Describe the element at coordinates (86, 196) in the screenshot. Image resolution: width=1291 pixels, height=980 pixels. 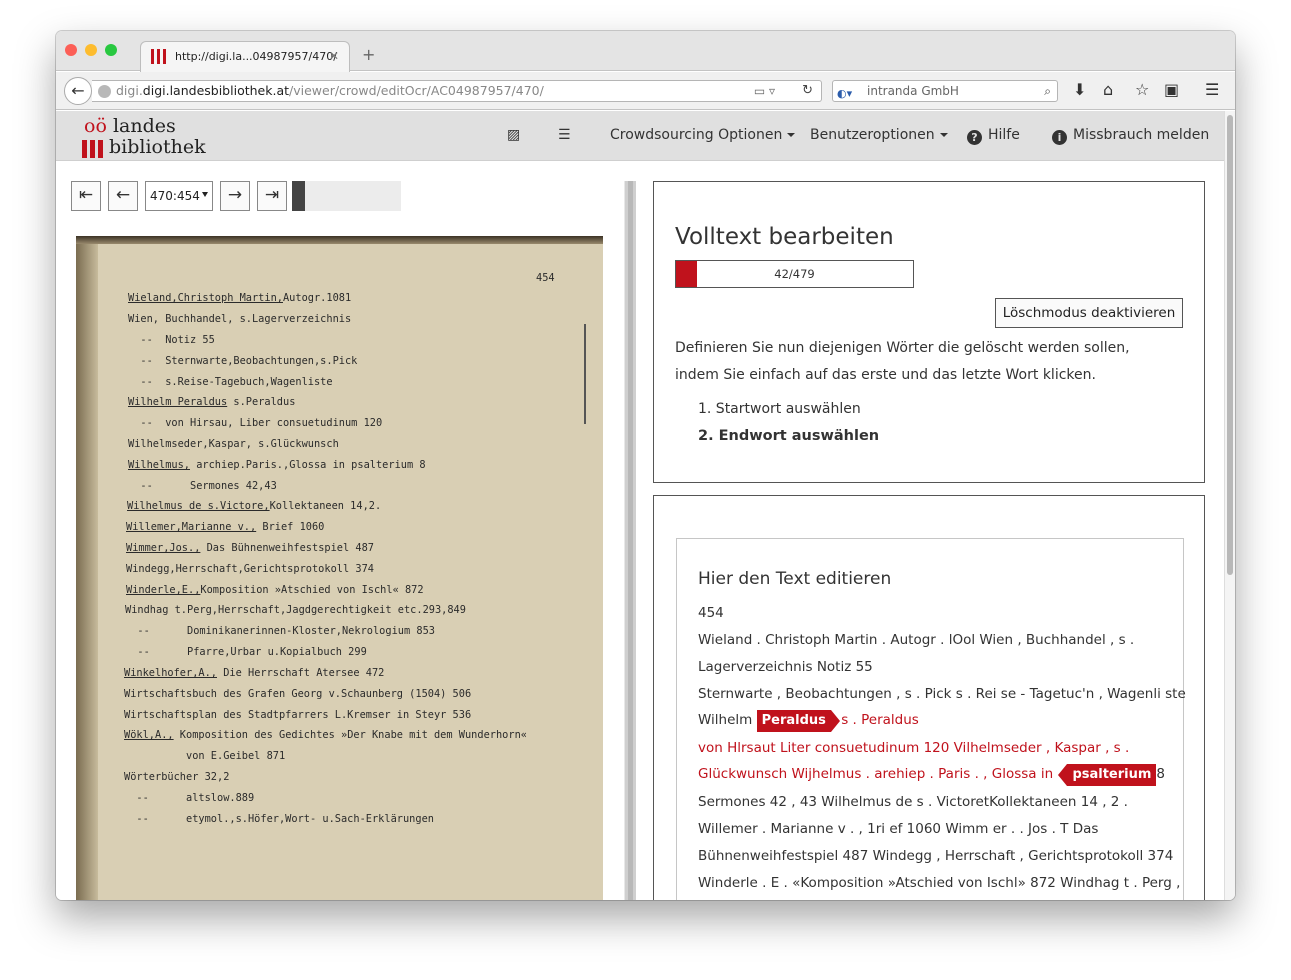
I see `first-page-button: ⇤` at that location.